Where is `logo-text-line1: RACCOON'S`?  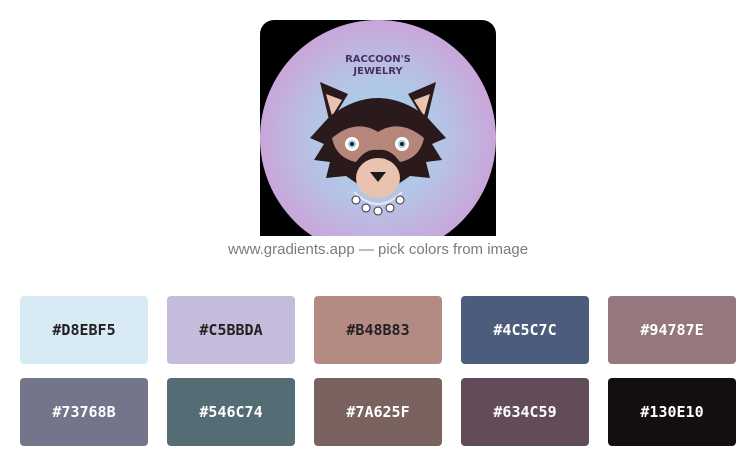 logo-text-line1: RACCOON'S is located at coordinates (378, 59).